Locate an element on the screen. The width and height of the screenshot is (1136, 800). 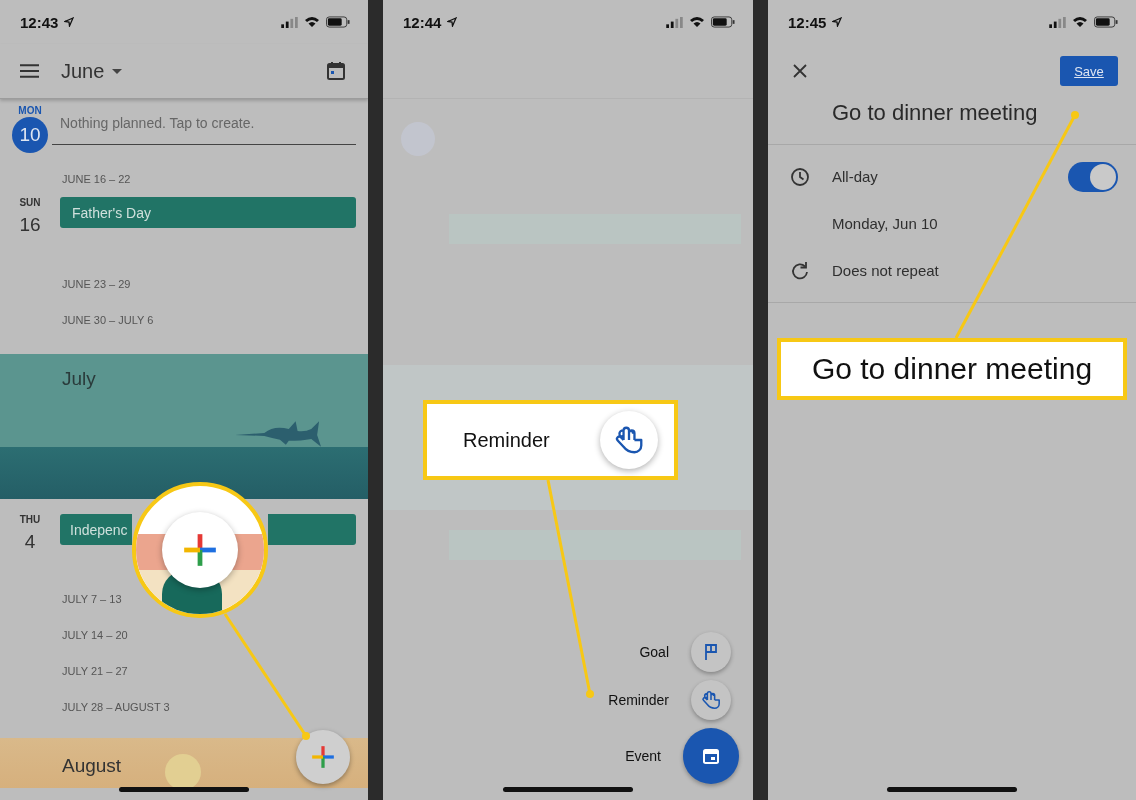
caret-icon is located at coordinates (117, 71).